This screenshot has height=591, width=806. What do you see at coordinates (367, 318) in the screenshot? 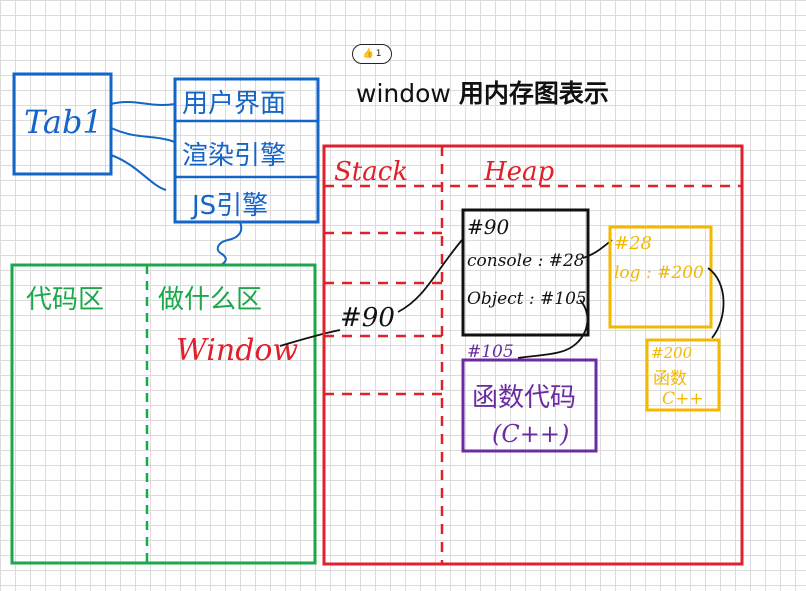
I see `stack-value: #90` at bounding box center [367, 318].